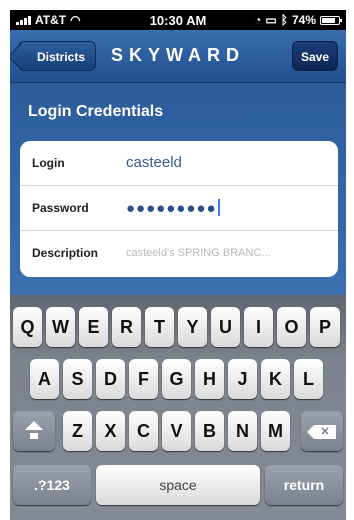  What do you see at coordinates (325, 327) in the screenshot?
I see `key-p: P` at bounding box center [325, 327].